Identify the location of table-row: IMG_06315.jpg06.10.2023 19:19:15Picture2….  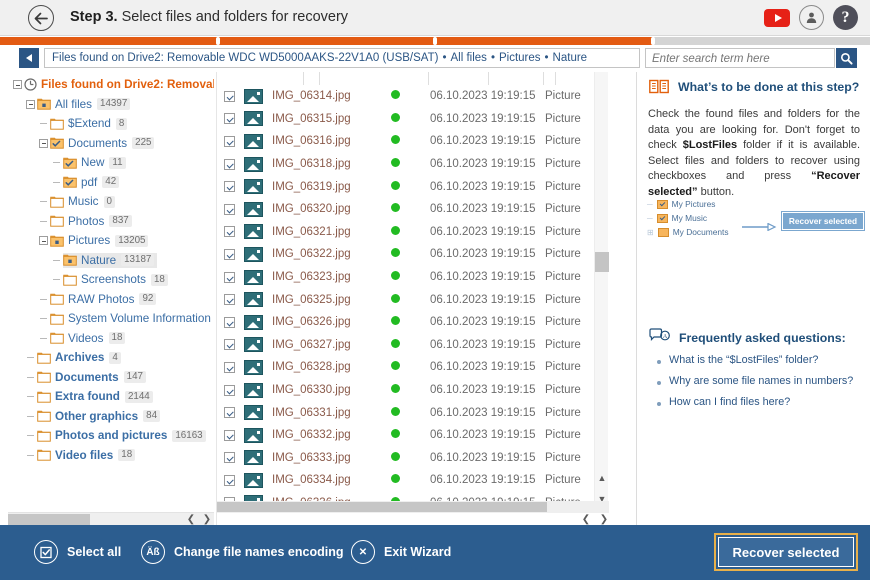
(413, 119).